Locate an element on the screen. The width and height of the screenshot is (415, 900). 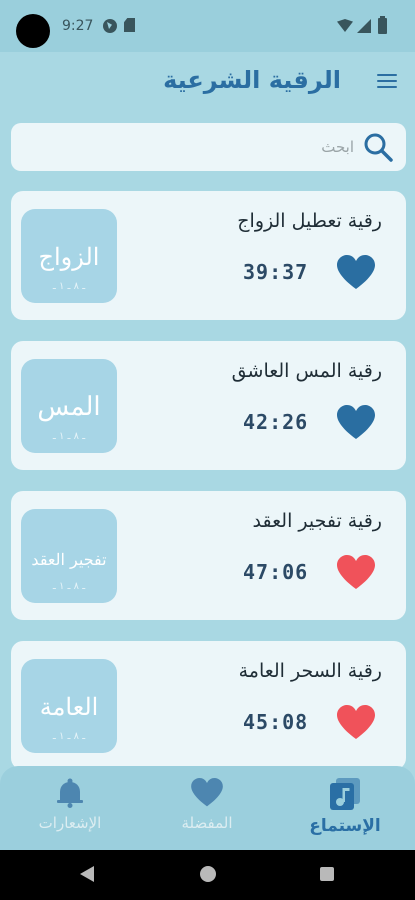
track-card: المس ـ ٨ ـ ١ ـ رقية المس العاشق 42:26 is located at coordinates (208, 405).